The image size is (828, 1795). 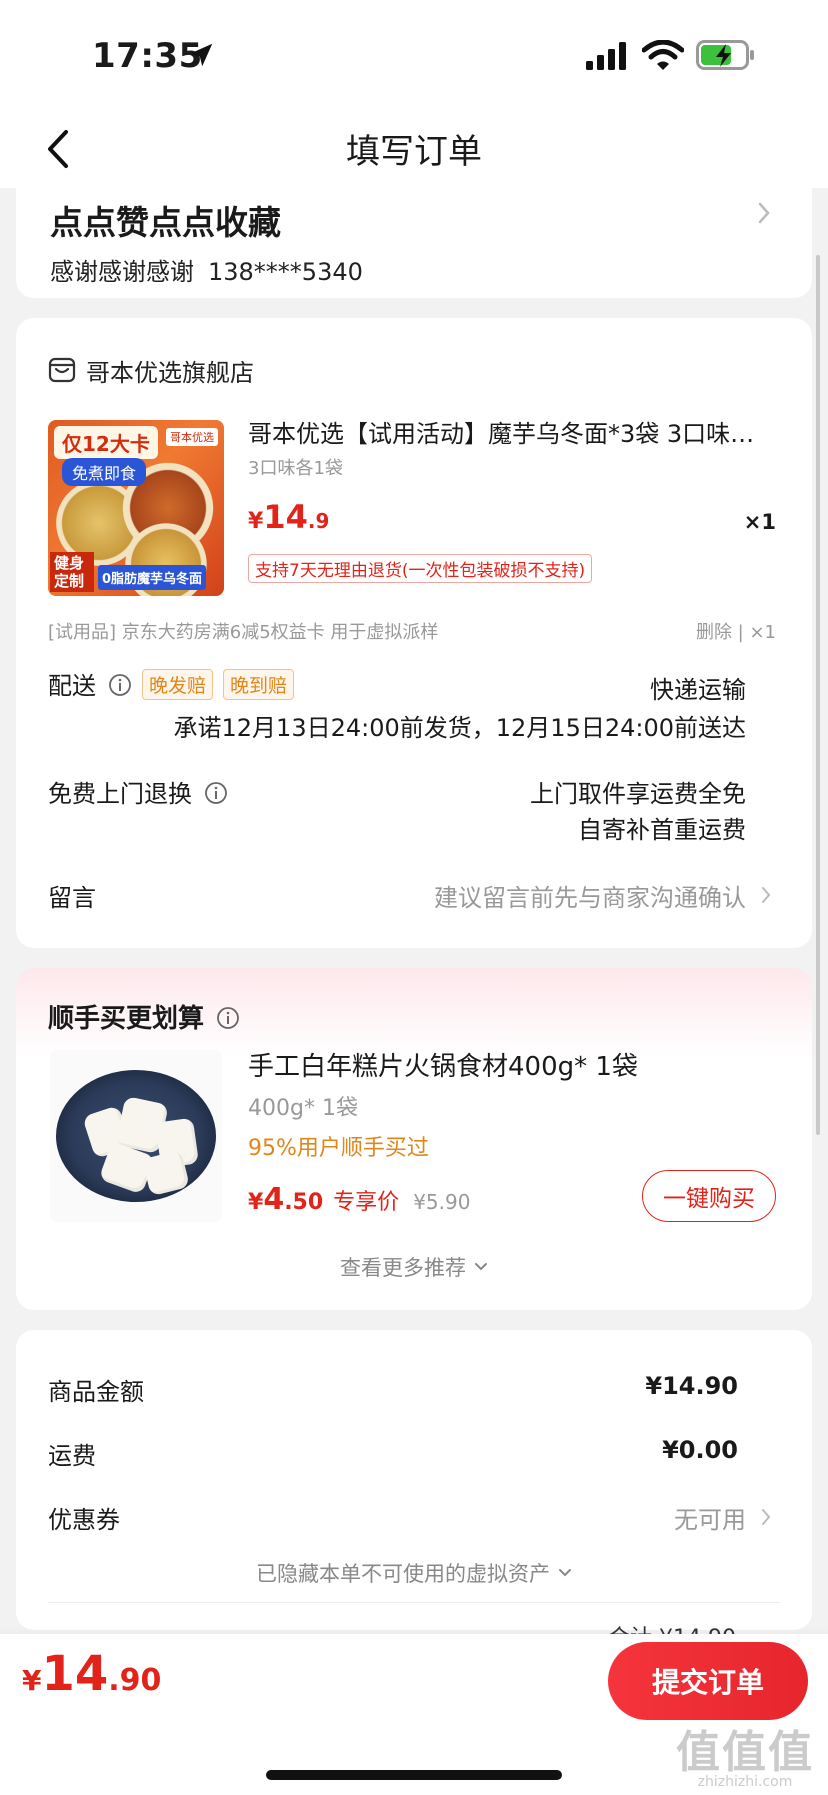 What do you see at coordinates (206, 269) in the screenshot?
I see `address-contact: 感谢感谢感谢 138****5340` at bounding box center [206, 269].